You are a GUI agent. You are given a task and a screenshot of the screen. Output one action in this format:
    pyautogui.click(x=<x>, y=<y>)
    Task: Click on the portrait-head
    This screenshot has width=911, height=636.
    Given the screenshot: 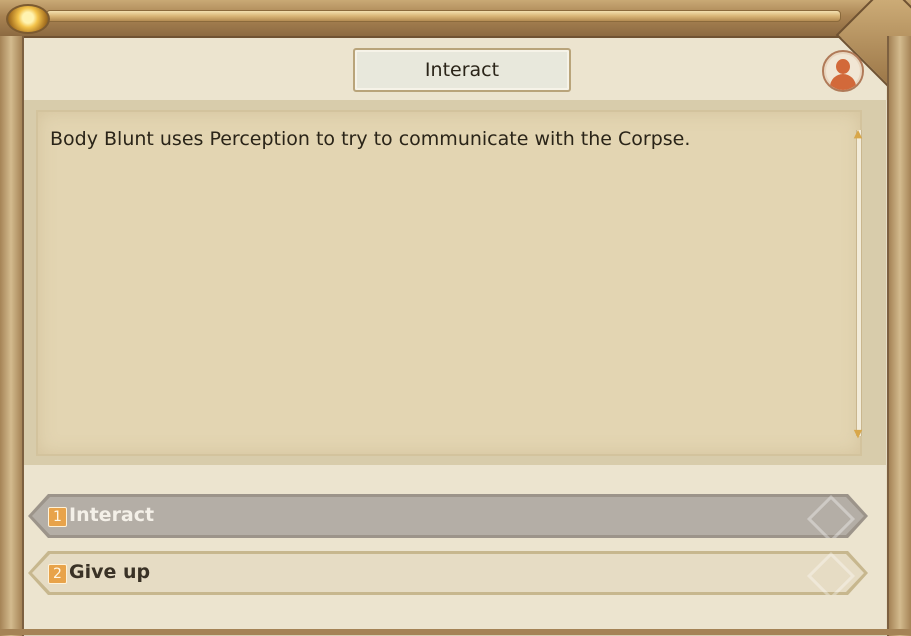 What is the action you would take?
    pyautogui.click(x=843, y=66)
    